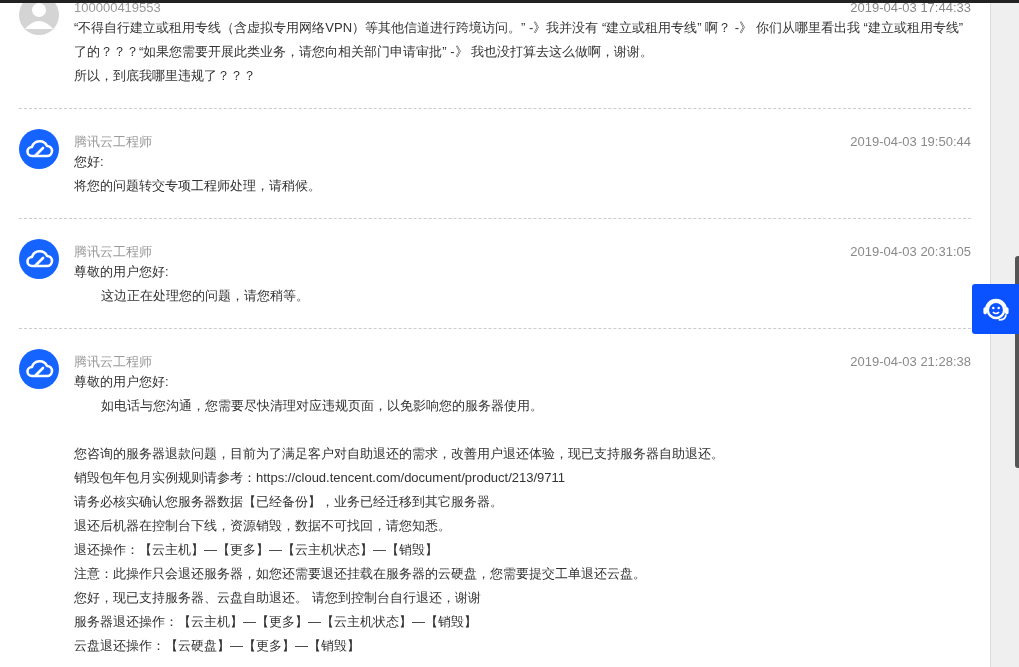 The image size is (1019, 667). Describe the element at coordinates (256, 550) in the screenshot. I see `message-text: 退还操作：【云主机】—【更多】—【云主机状态】—【销毁】` at that location.